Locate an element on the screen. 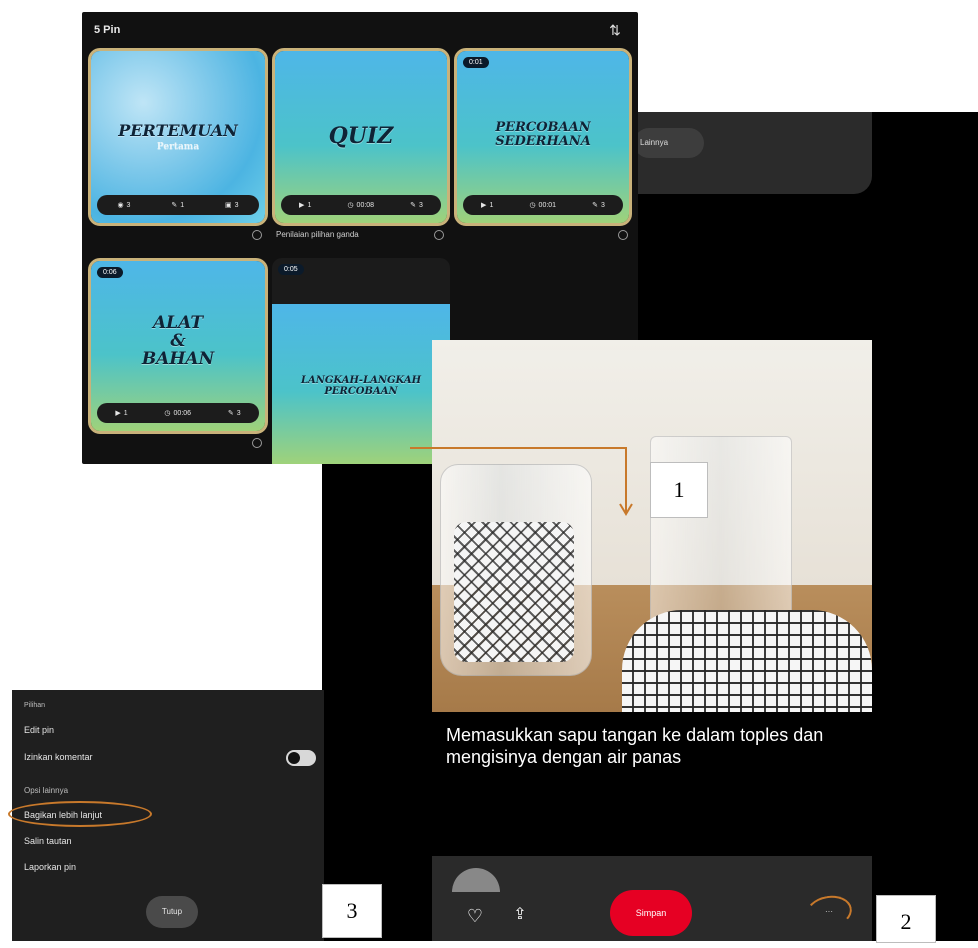  stat-views: ◉ 3 is located at coordinates (124, 205).